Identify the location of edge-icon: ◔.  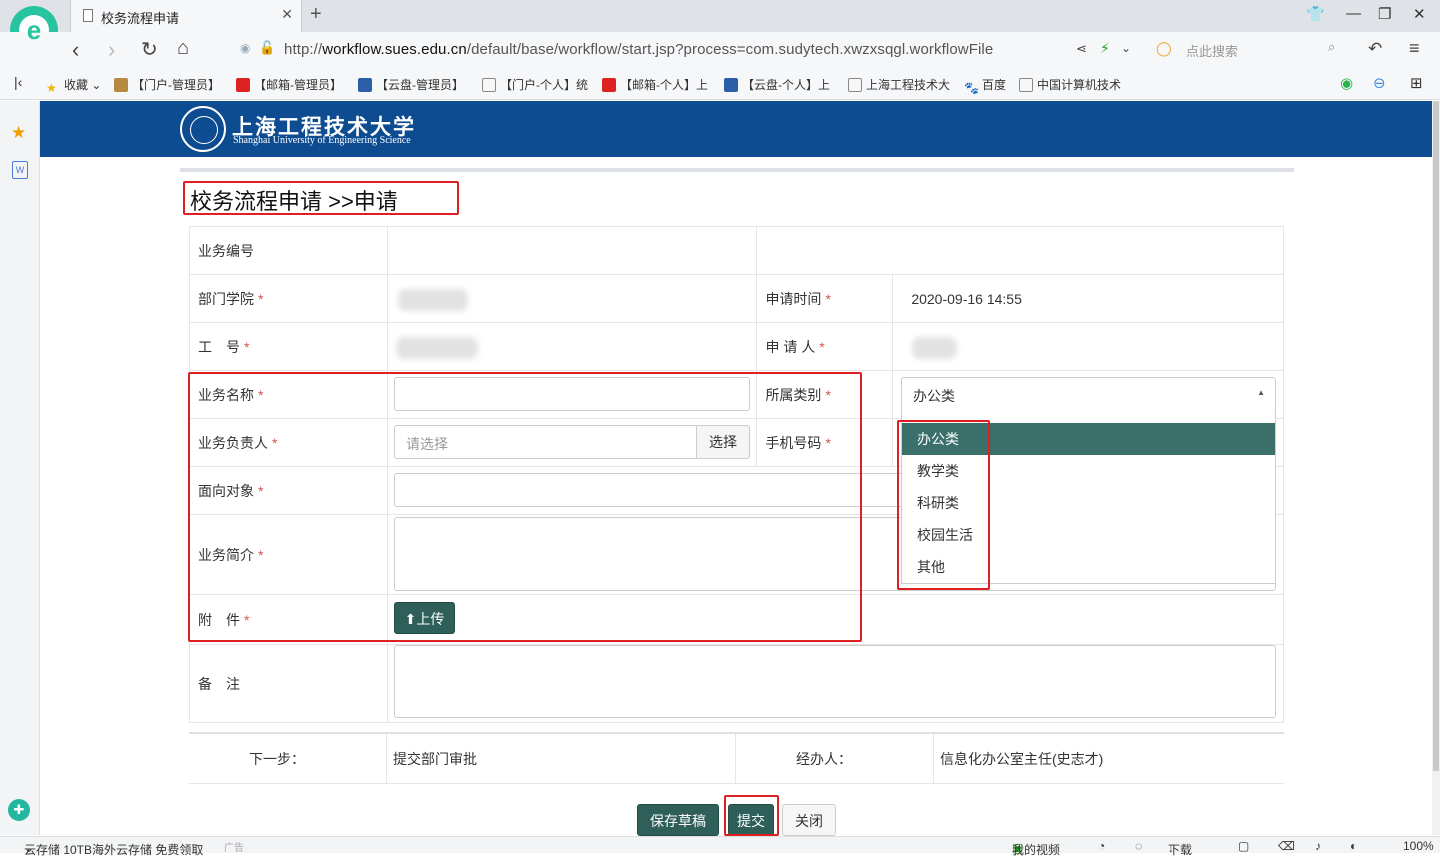
(1101, 846).